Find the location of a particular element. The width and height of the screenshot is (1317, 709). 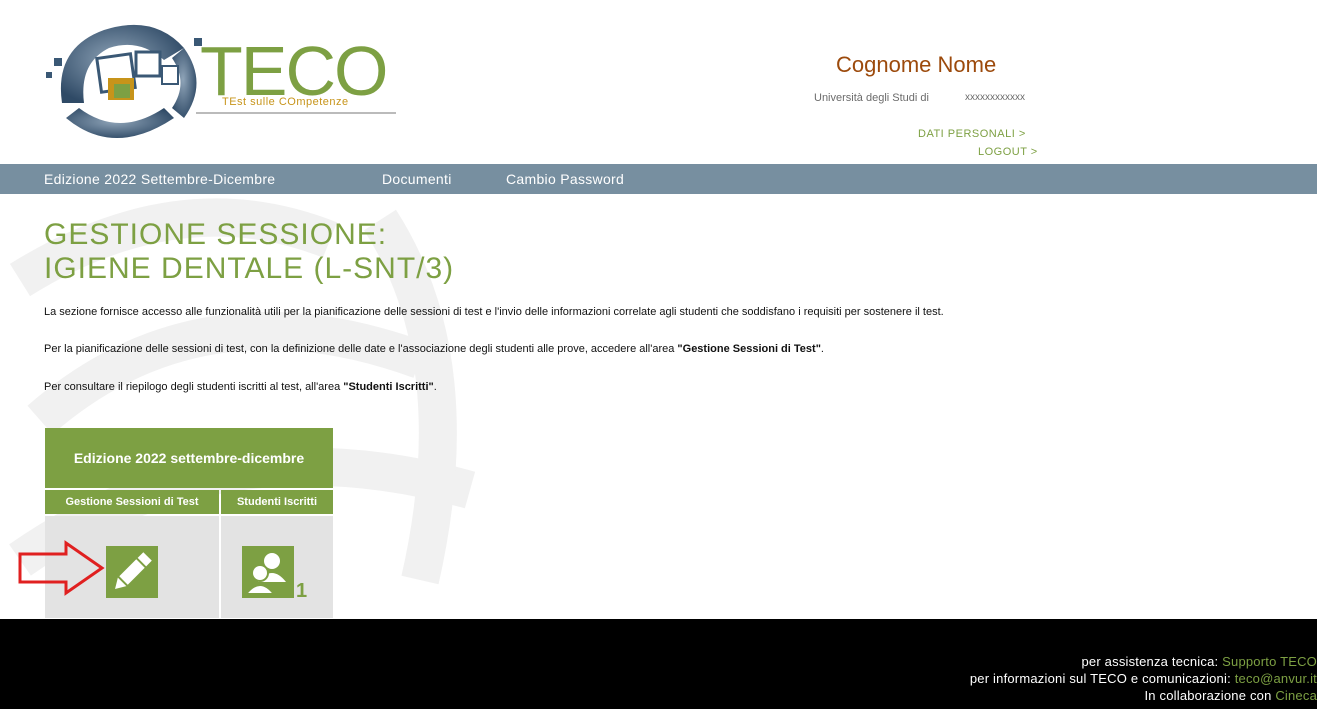

col-header-sessions: Gestione Sessioni di Test is located at coordinates (132, 502).